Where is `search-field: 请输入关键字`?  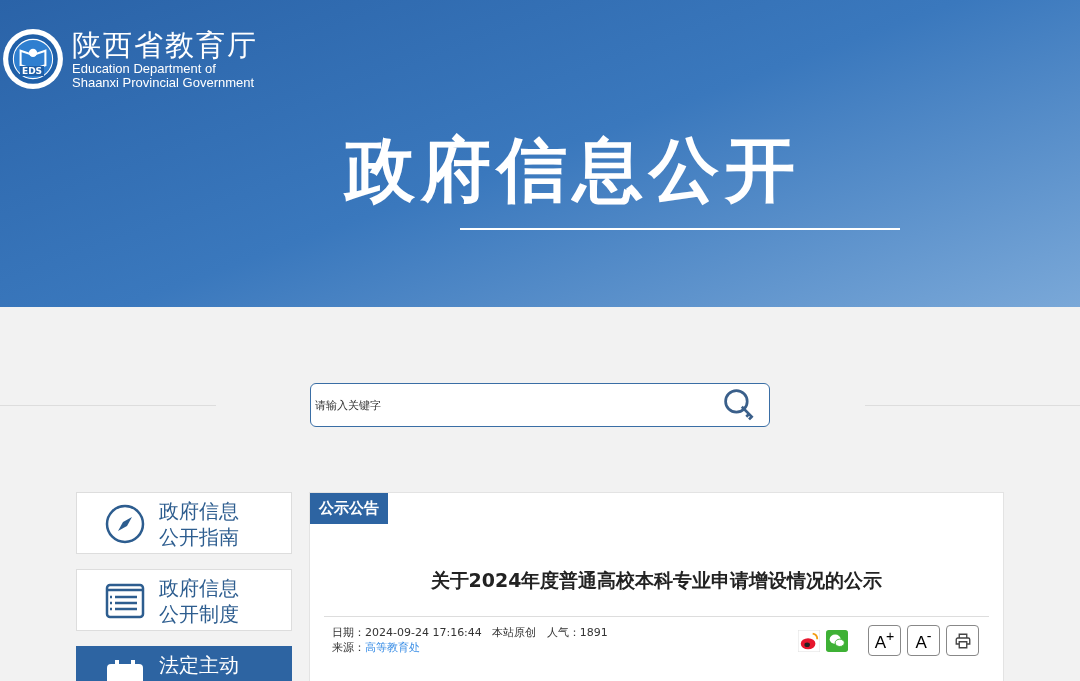
search-field: 请输入关键字 is located at coordinates (540, 405).